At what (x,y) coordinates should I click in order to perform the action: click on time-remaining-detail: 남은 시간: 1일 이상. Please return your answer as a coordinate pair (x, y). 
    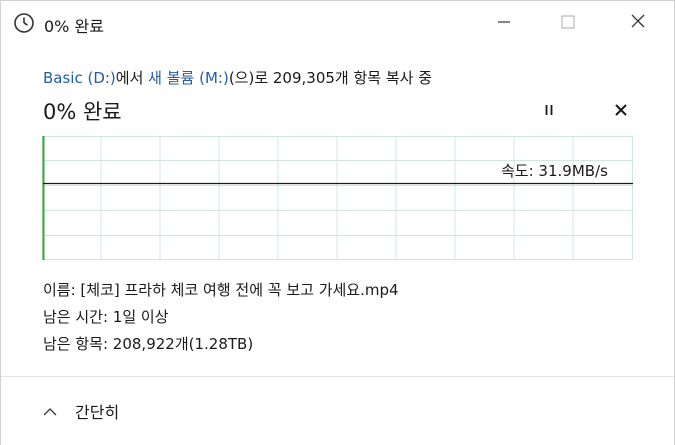
    Looking at the image, I should click on (106, 317).